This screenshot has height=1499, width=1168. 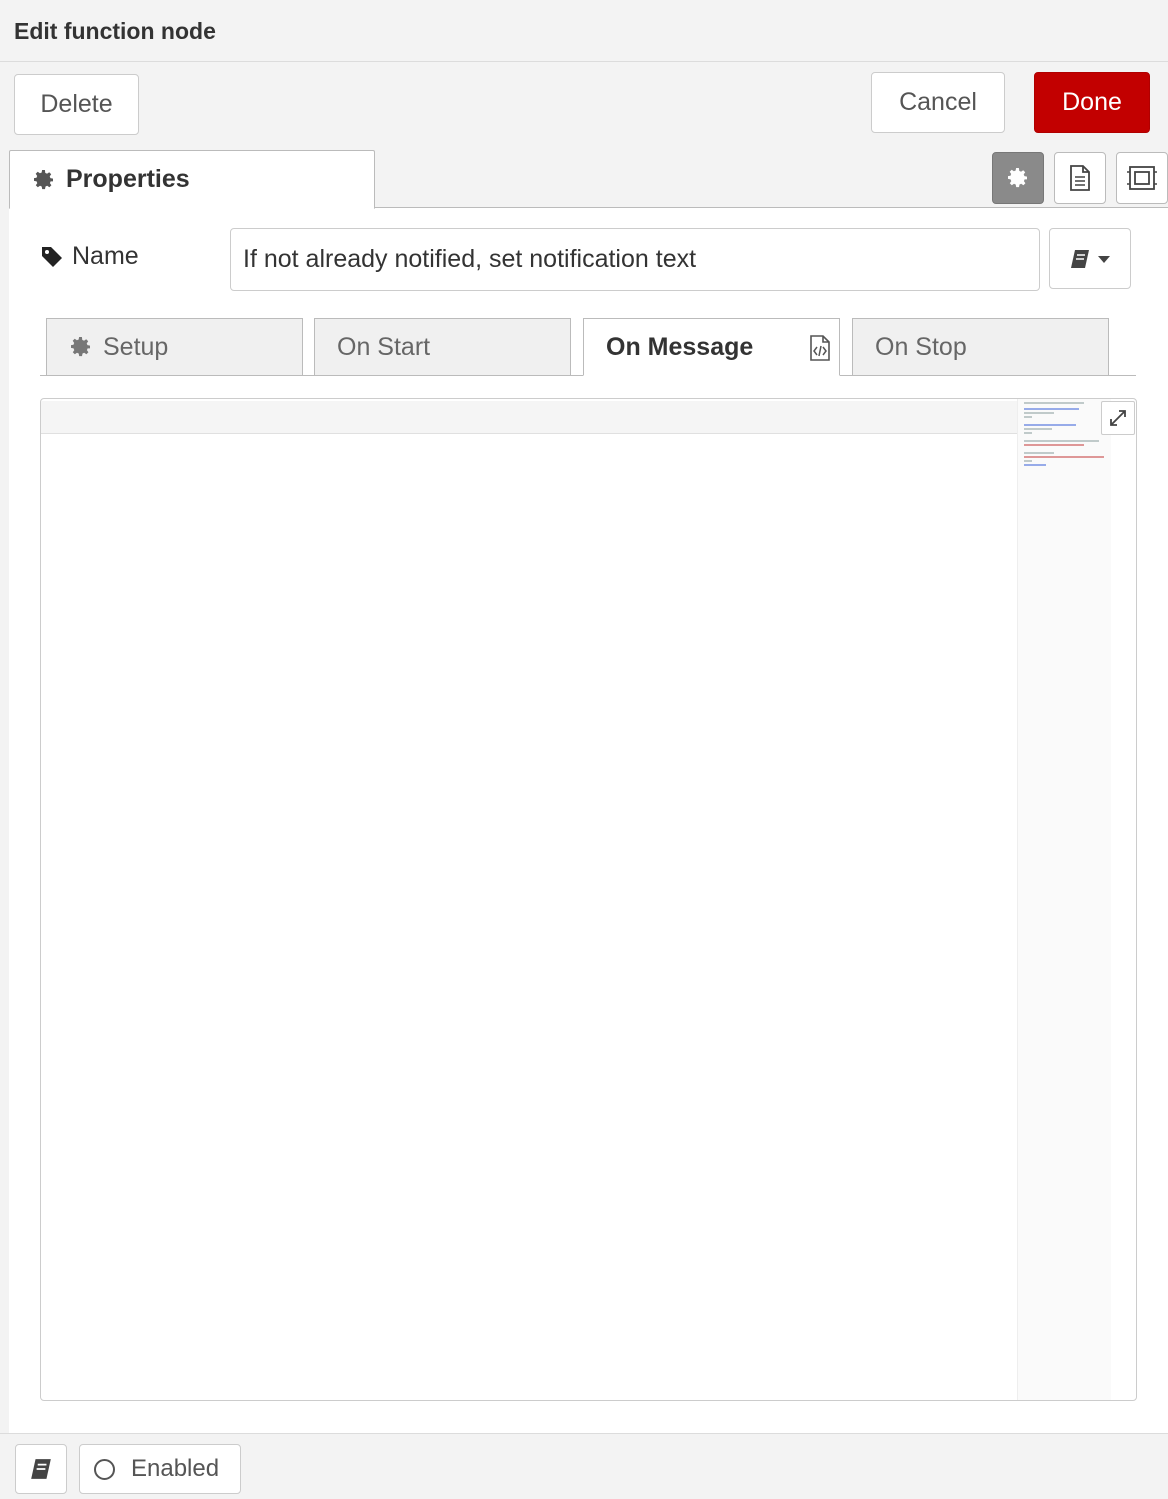 I want to click on code-minimap, so click(x=1064, y=899).